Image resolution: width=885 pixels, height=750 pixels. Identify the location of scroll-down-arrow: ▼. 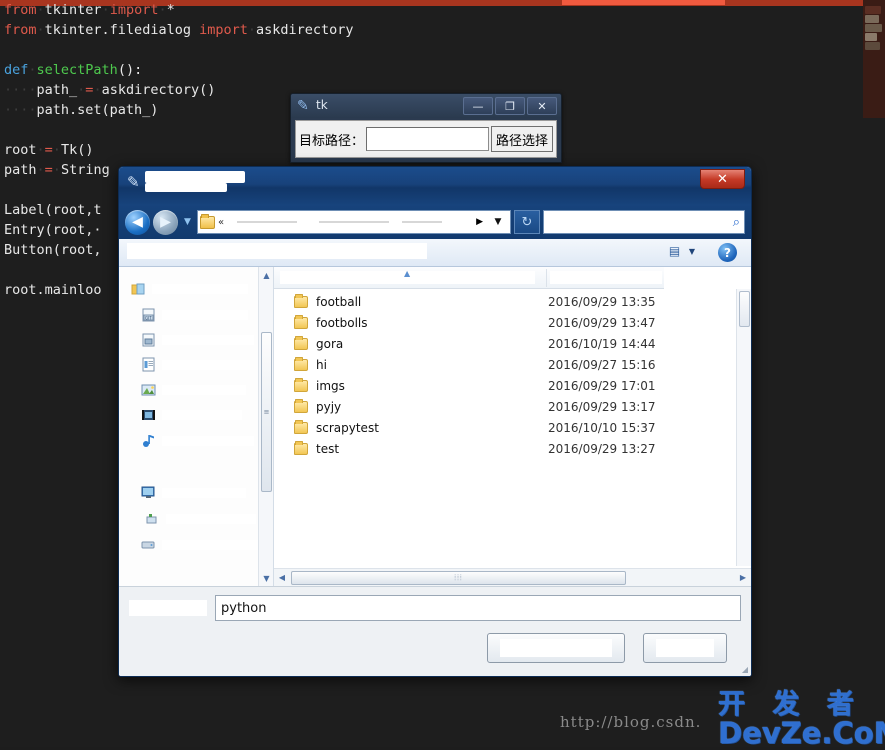
(266, 578).